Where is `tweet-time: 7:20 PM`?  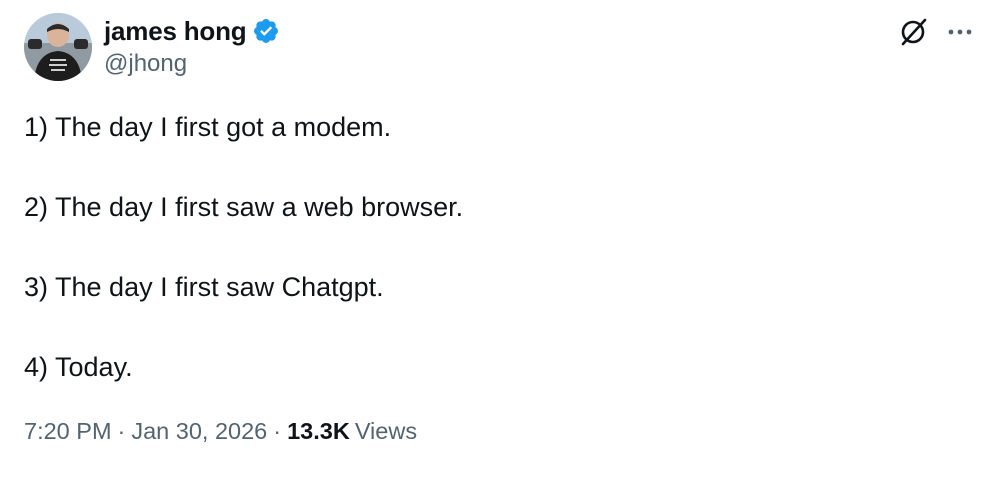 tweet-time: 7:20 PM is located at coordinates (68, 431).